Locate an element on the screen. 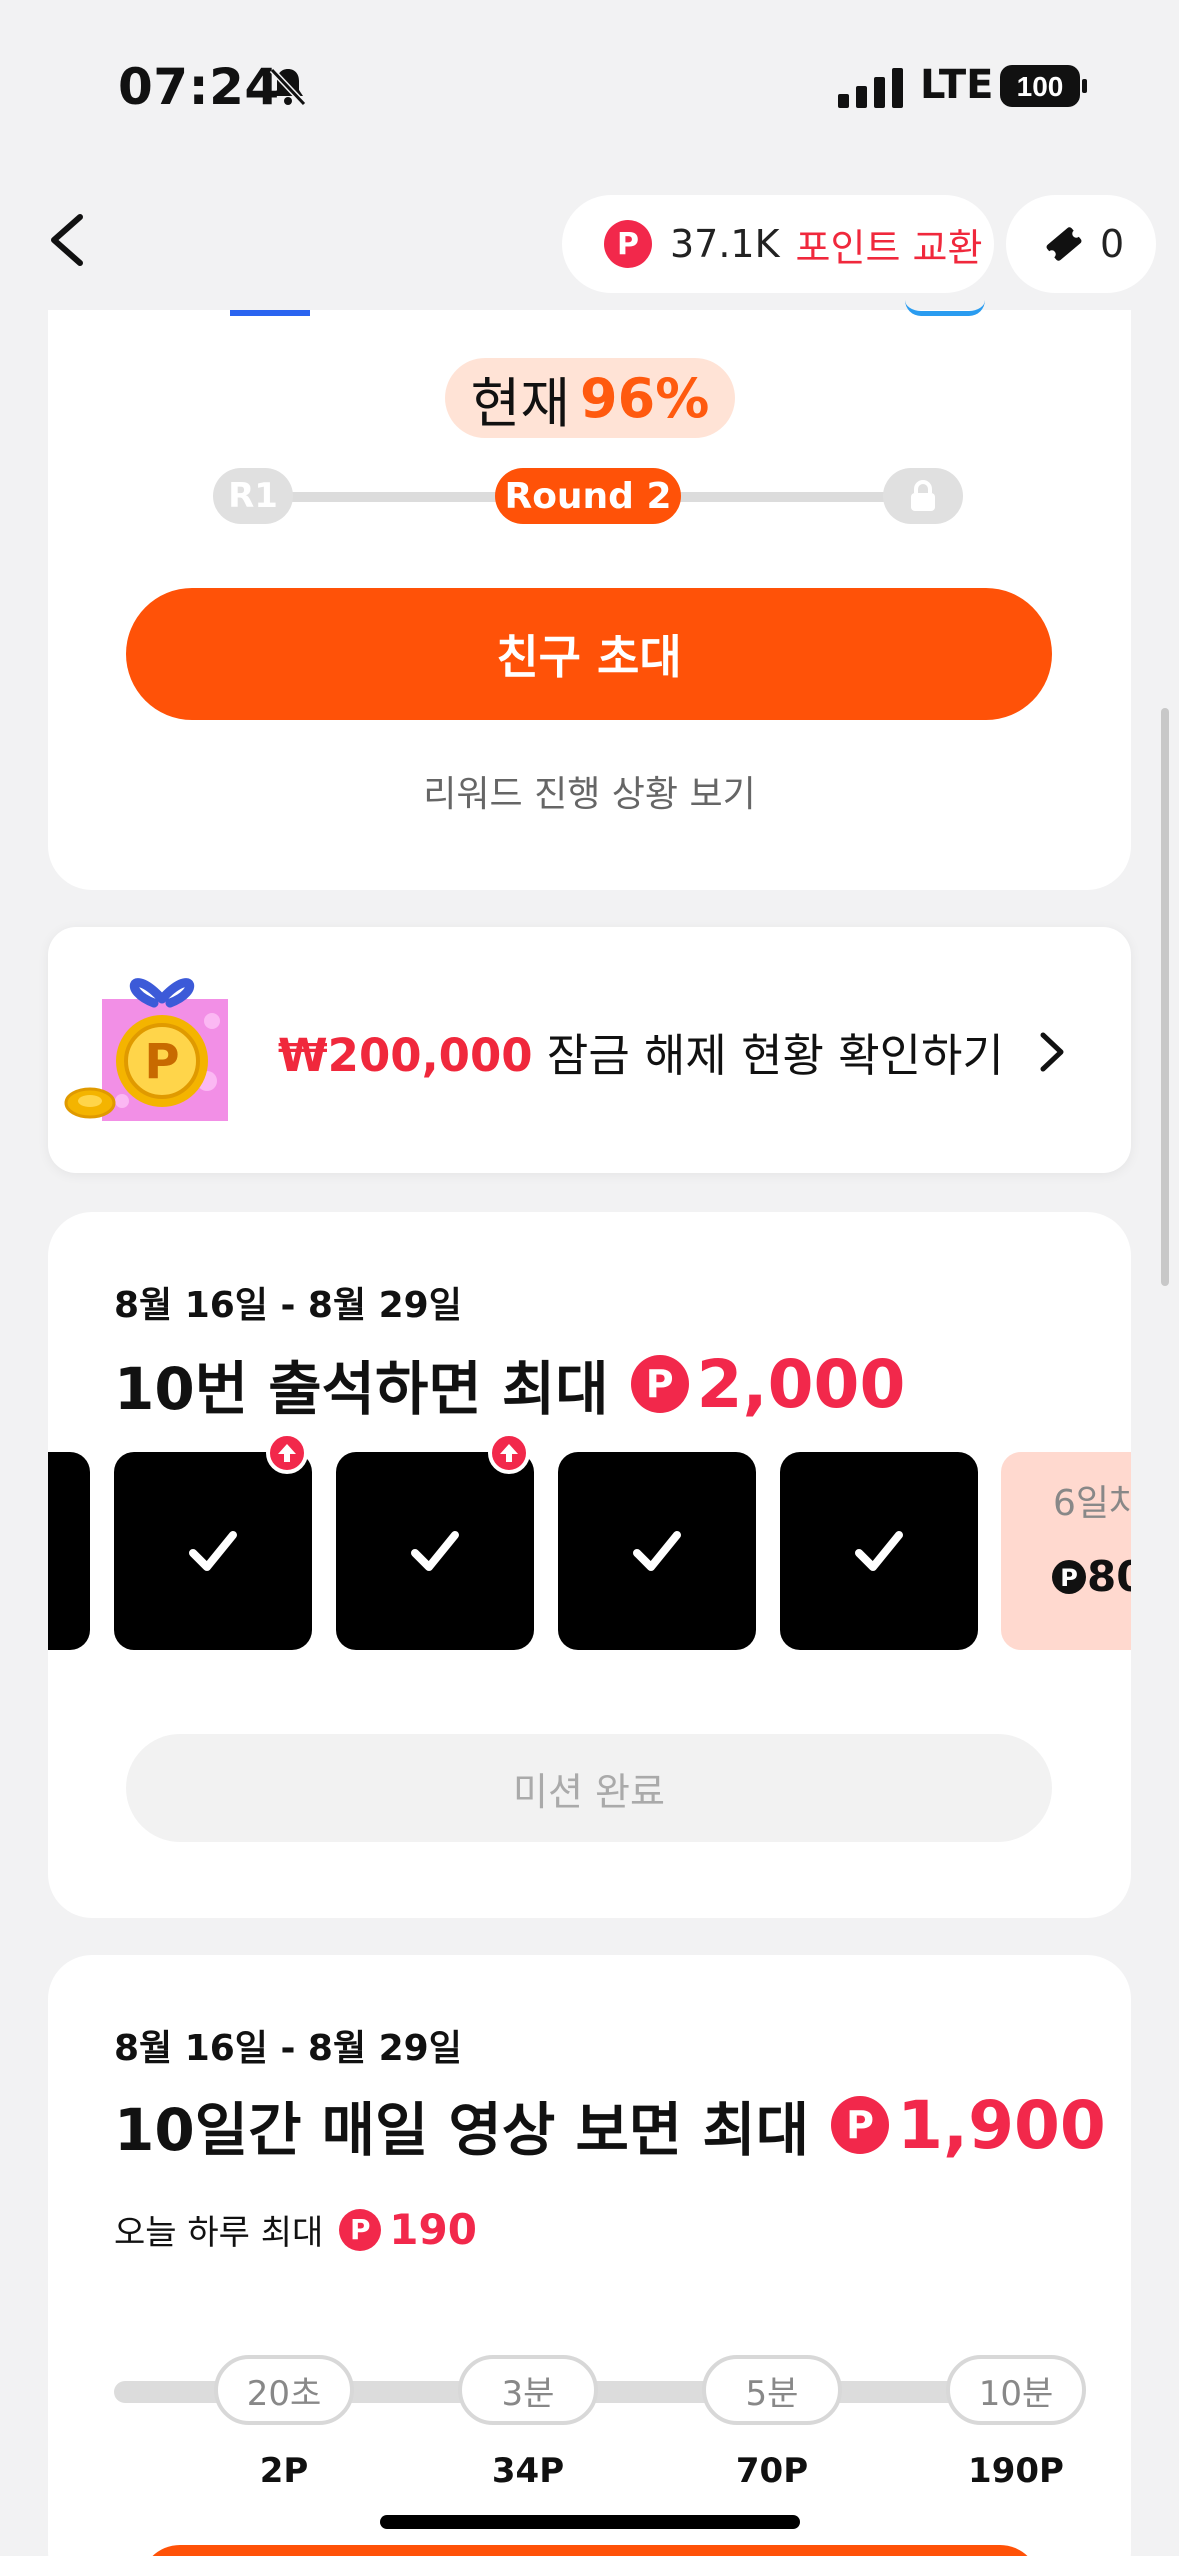  unlock-label: 잠금 해제 현황 확인하기 is located at coordinates (775, 1055).